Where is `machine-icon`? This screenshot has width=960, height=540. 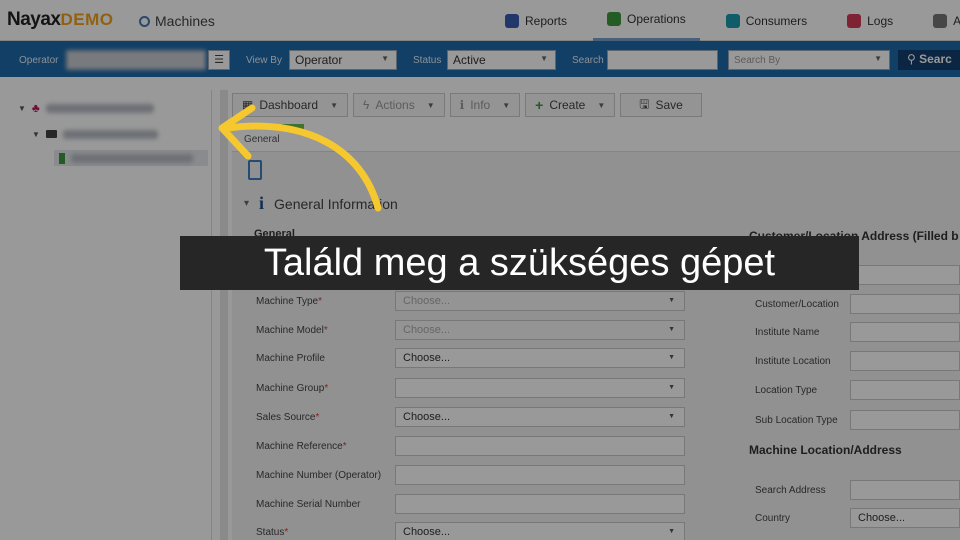
machine-icon is located at coordinates (62, 158).